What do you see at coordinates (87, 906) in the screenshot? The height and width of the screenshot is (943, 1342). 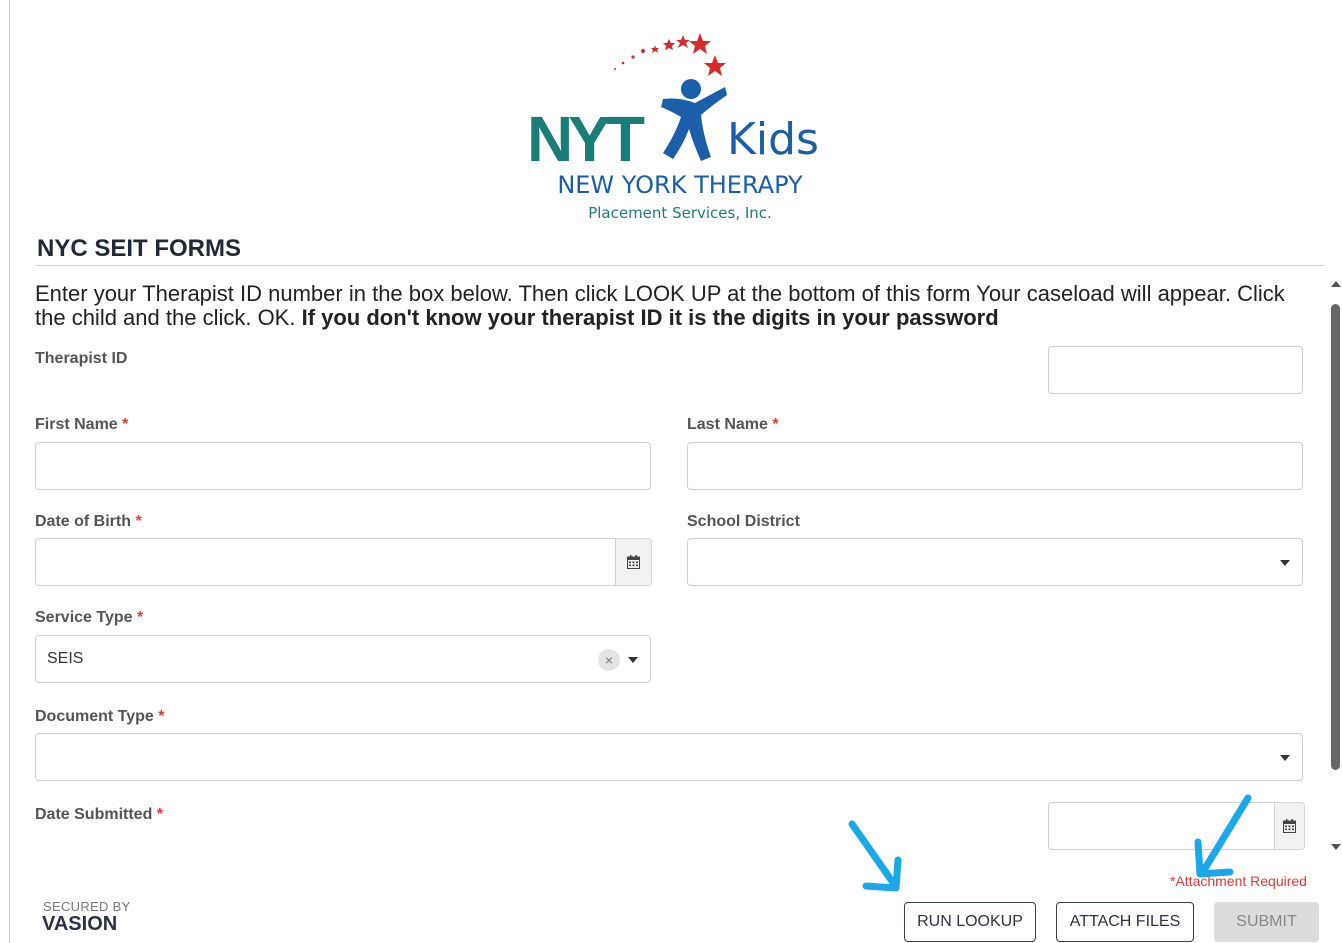 I see `secured-by-label: SECURED BY` at bounding box center [87, 906].